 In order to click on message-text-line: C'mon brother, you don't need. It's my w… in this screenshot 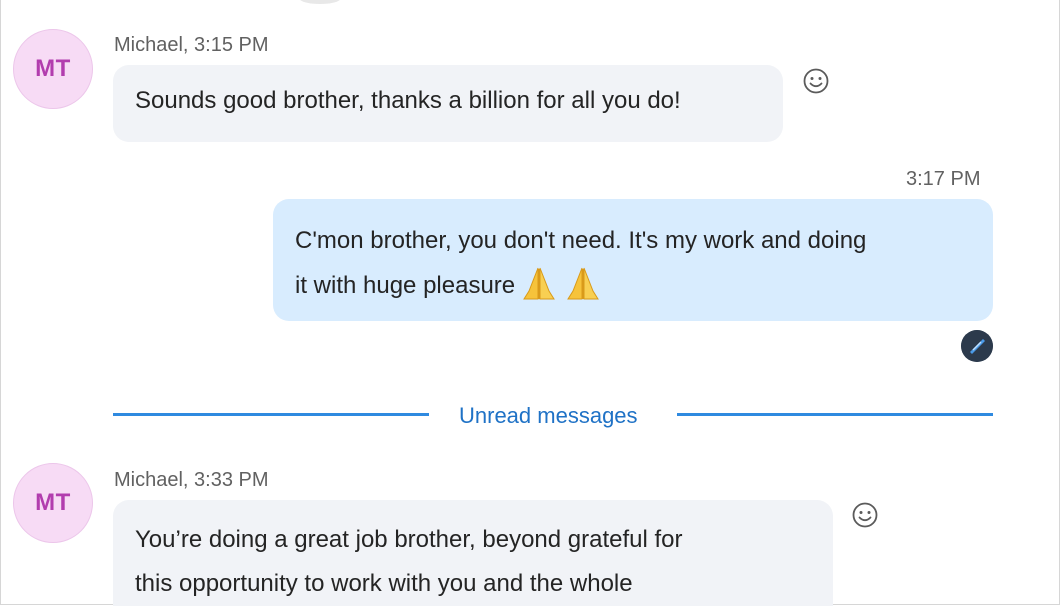, I will do `click(581, 240)`.